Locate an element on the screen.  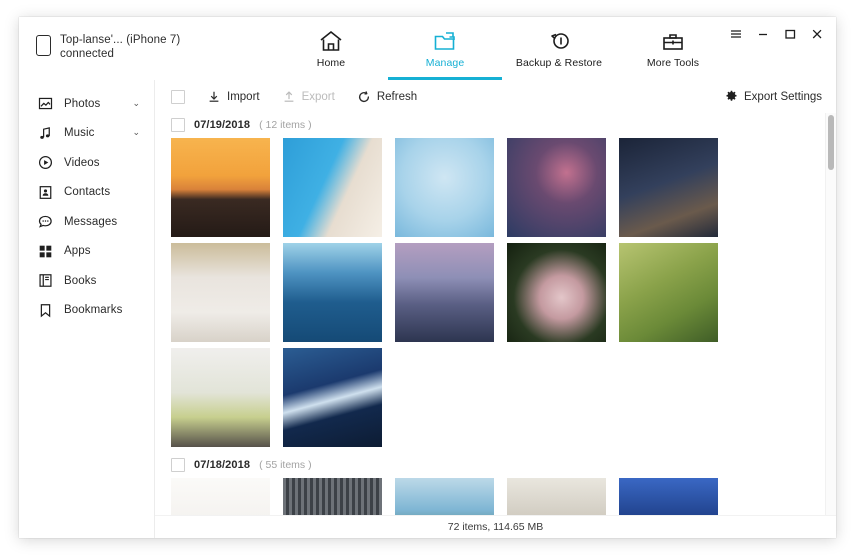
ocean-waves-photo is located at coordinates (332, 397).